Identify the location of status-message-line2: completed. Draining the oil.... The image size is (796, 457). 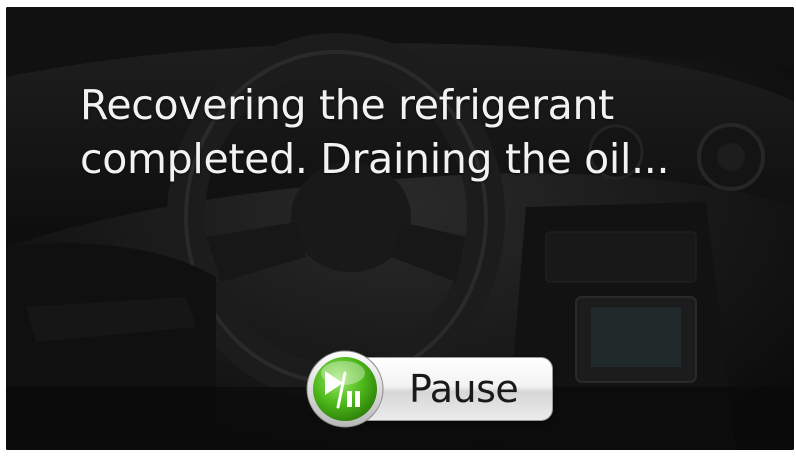
(375, 159).